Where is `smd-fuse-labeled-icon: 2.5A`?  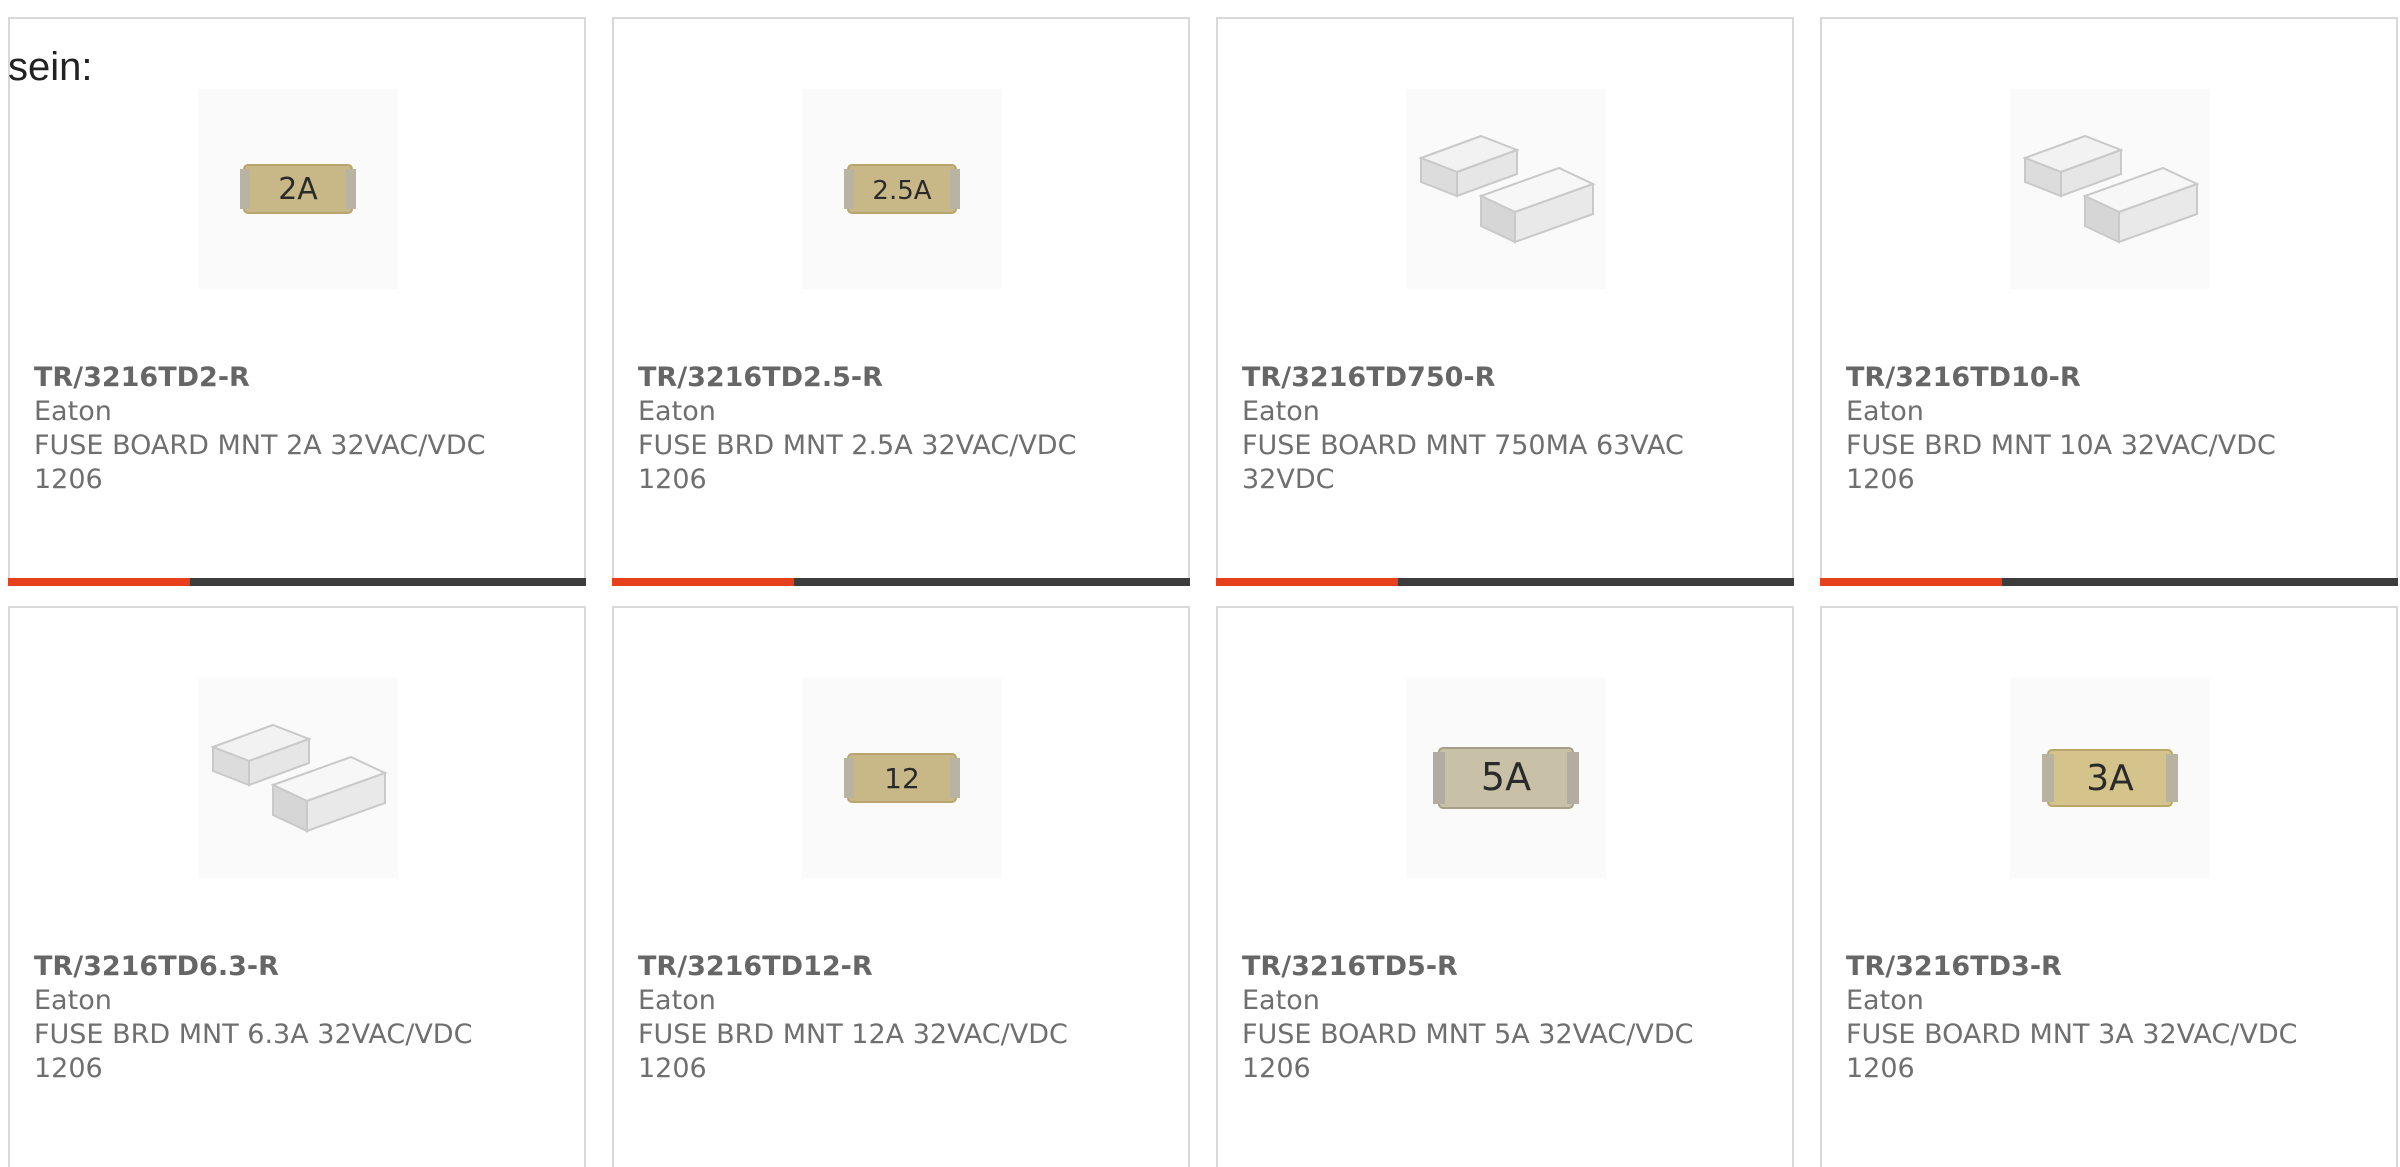 smd-fuse-labeled-icon: 2.5A is located at coordinates (902, 189).